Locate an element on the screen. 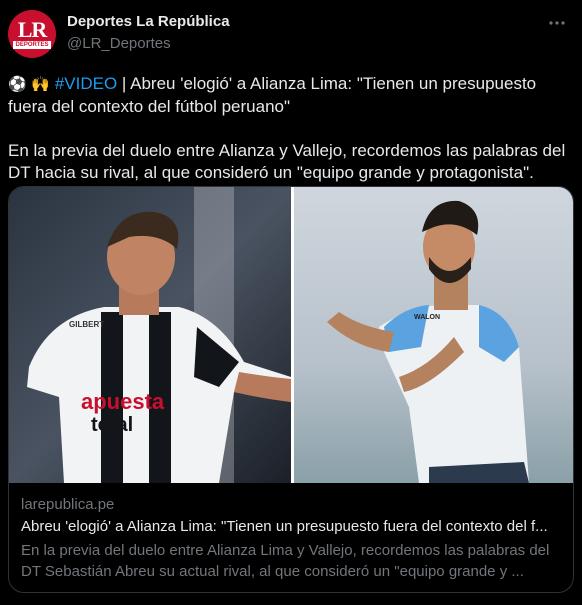  shirt-sponsor-line2: total is located at coordinates (112, 425).